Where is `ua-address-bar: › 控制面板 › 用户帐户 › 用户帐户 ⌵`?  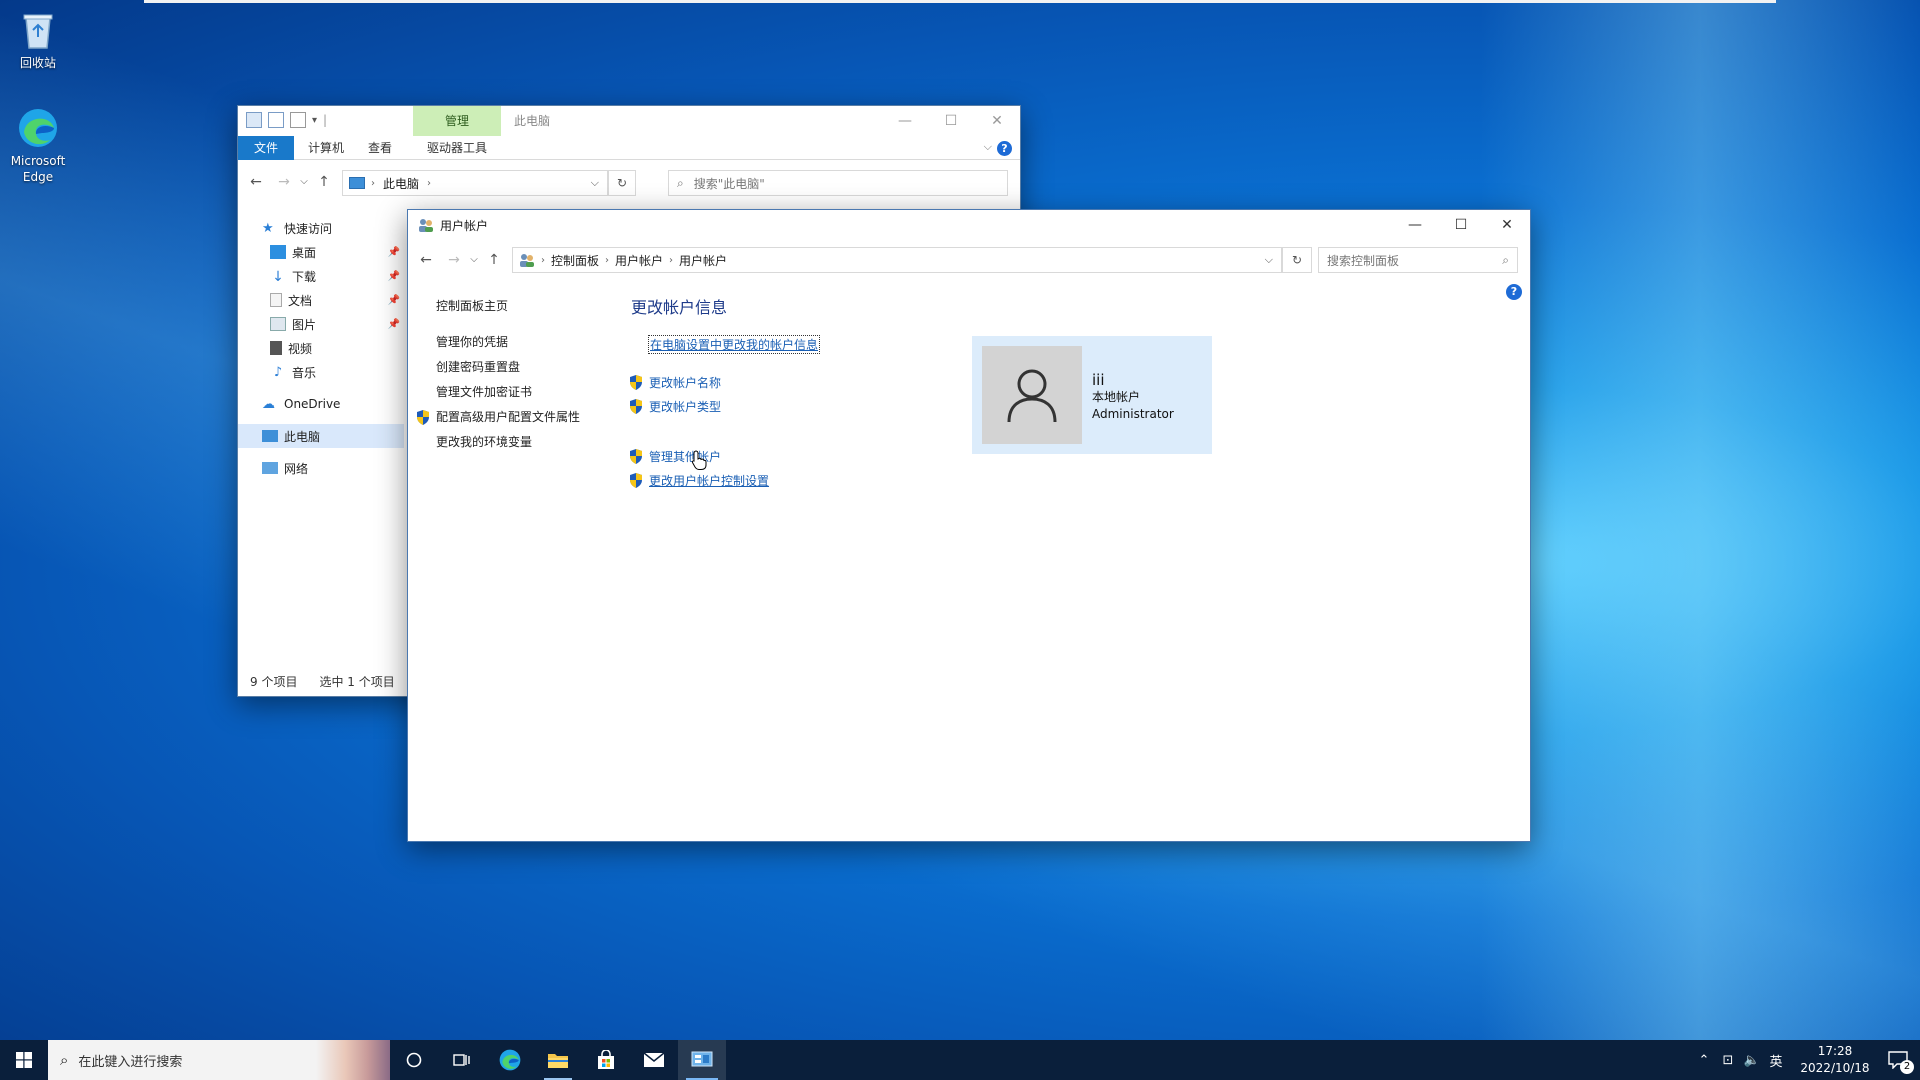
ua-address-bar: › 控制面板 › 用户帐户 › 用户帐户 ⌵ is located at coordinates (897, 260).